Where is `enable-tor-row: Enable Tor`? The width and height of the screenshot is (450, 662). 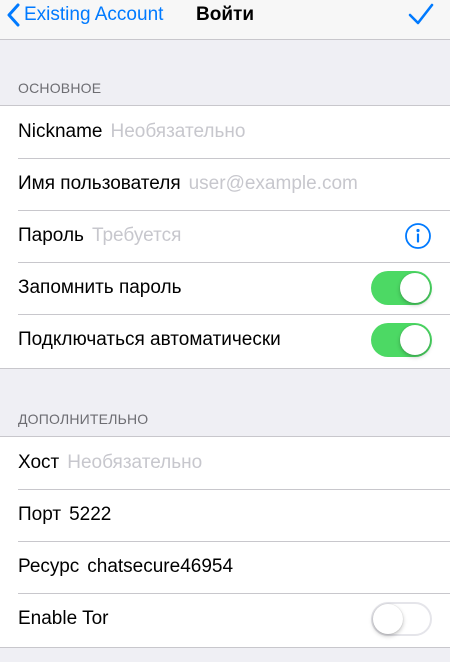 enable-tor-row: Enable Tor is located at coordinates (225, 619).